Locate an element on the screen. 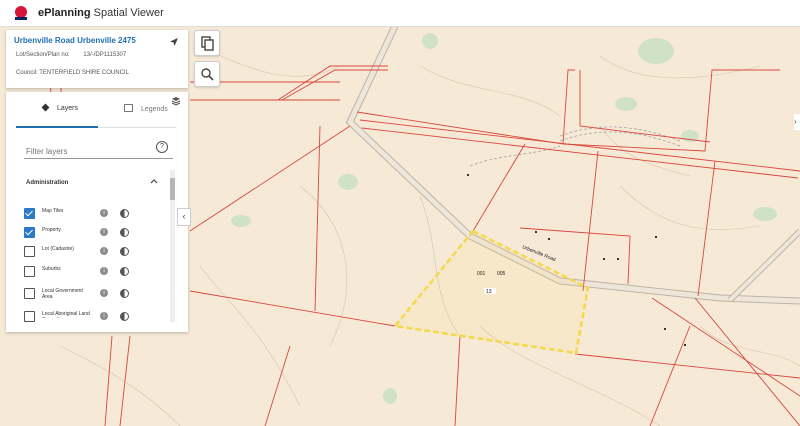  section-title: Administration is located at coordinates (47, 183).